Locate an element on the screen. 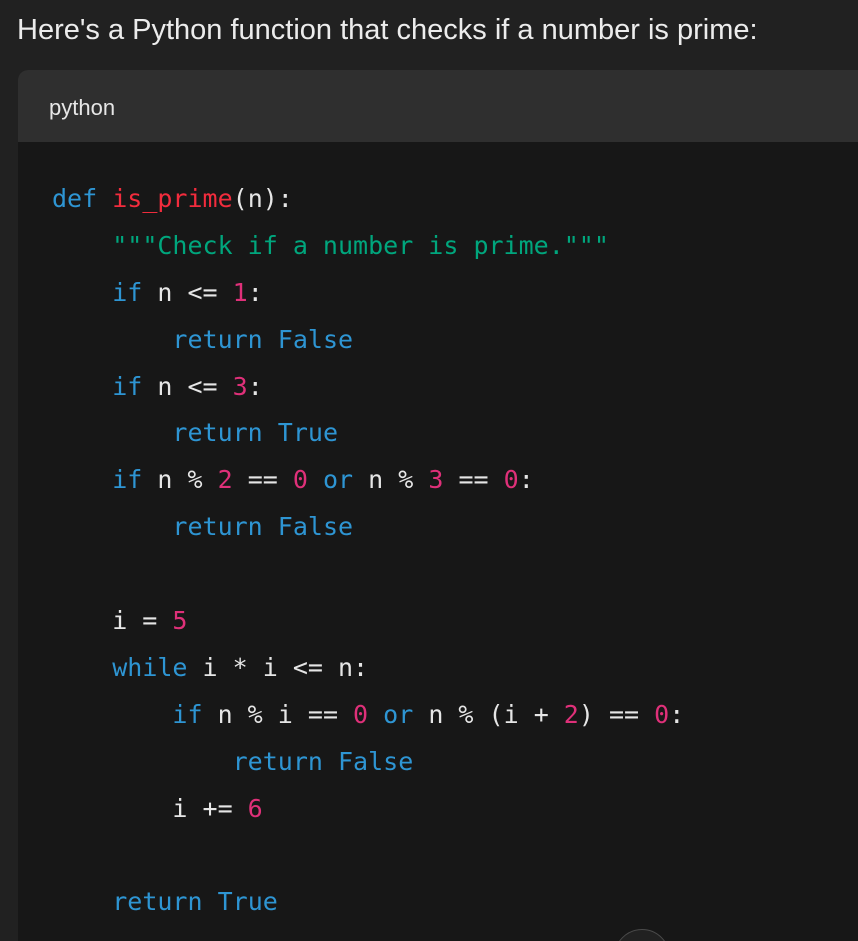 The image size is (858, 941). code-text: i = is located at coordinates (112, 621).